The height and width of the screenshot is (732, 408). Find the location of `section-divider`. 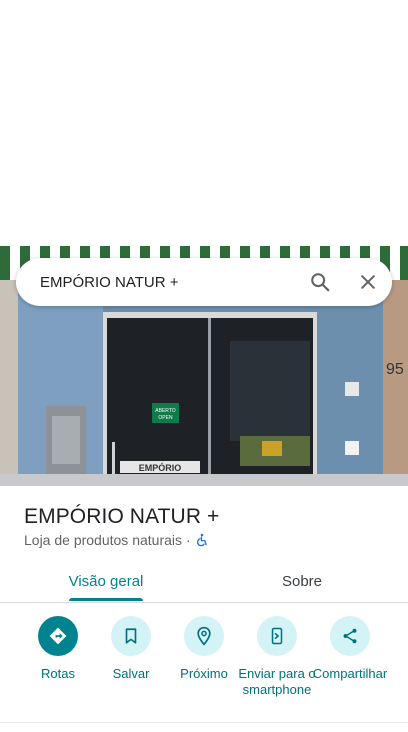

section-divider is located at coordinates (204, 722).